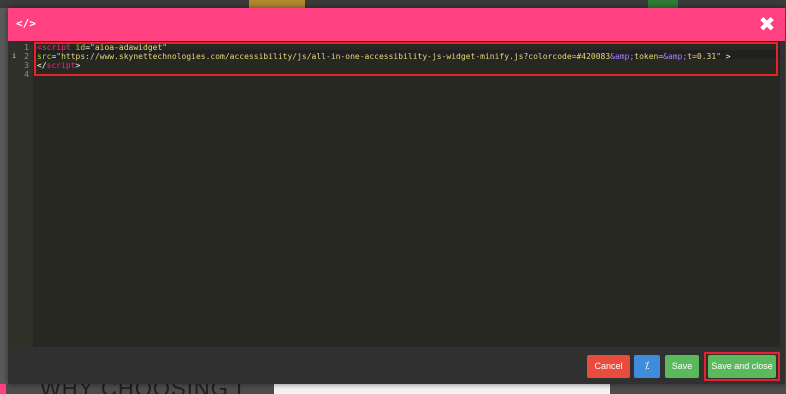 The image size is (786, 394). Describe the element at coordinates (767, 24) in the screenshot. I see `close-icon: ✖` at that location.